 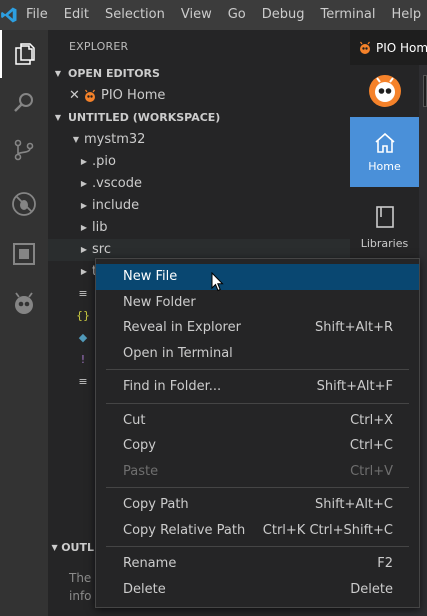 I want to click on menu-item-shortcut: Ctrl+K Ctrl+Shift+C, so click(x=327, y=530).